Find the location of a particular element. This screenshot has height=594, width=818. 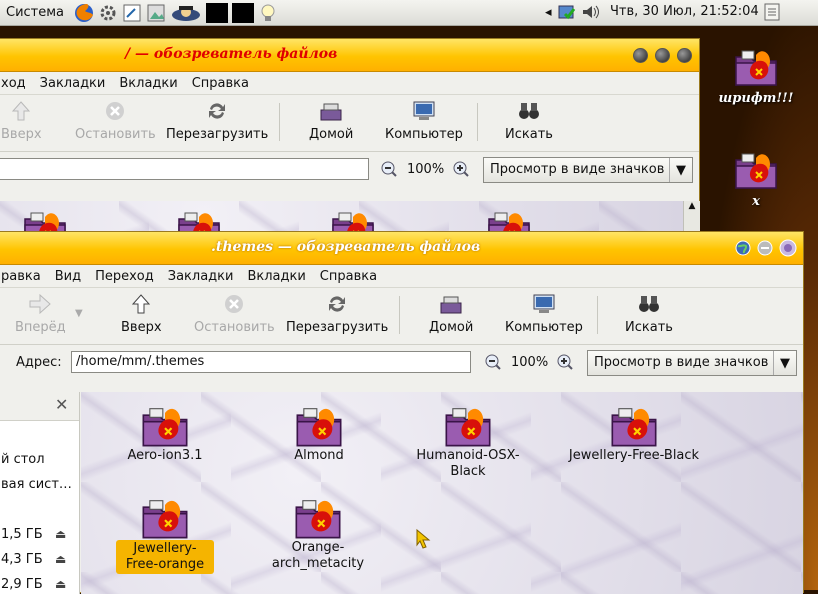

file-item: Humanoid-OSX-Black is located at coordinates (468, 442).